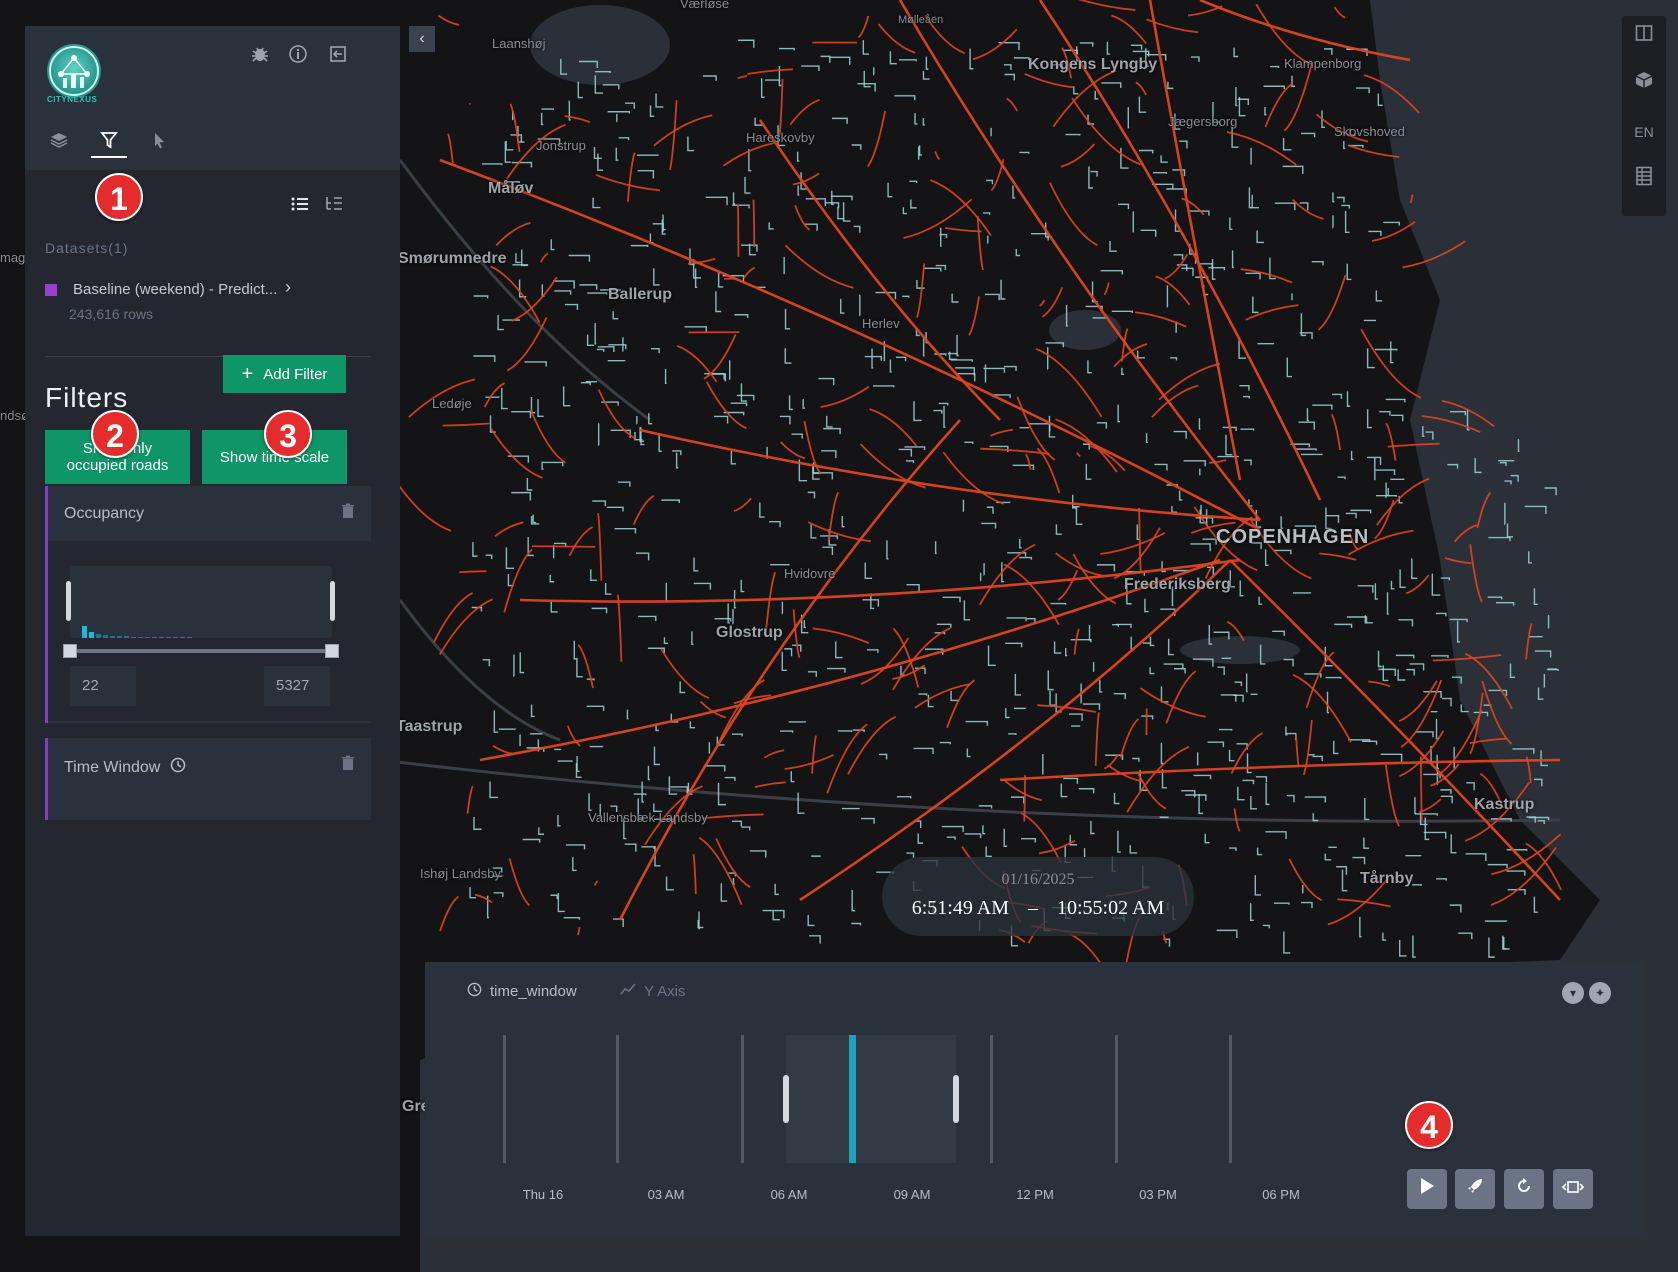 This screenshot has width=1678, height=1272. What do you see at coordinates (1644, 84) in the screenshot?
I see `3d-cube-icon` at bounding box center [1644, 84].